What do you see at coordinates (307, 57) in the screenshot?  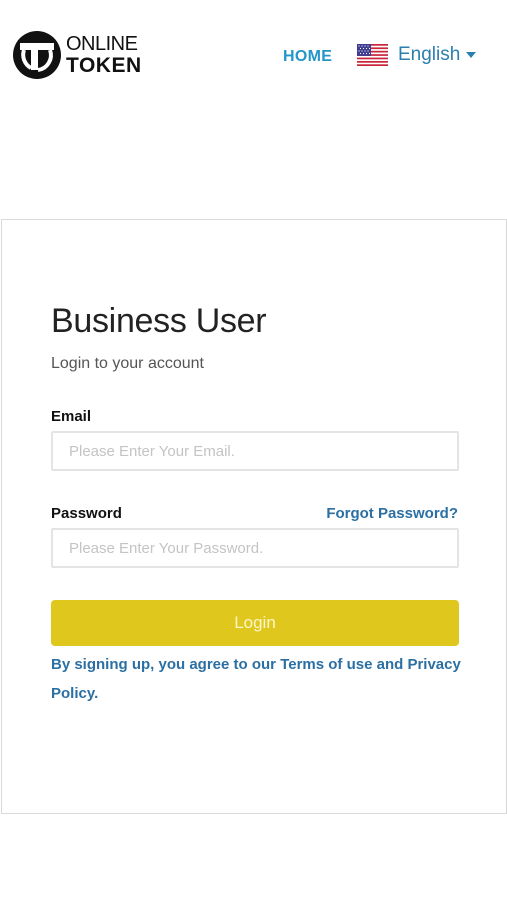 I see `nav-home-link: HOME` at bounding box center [307, 57].